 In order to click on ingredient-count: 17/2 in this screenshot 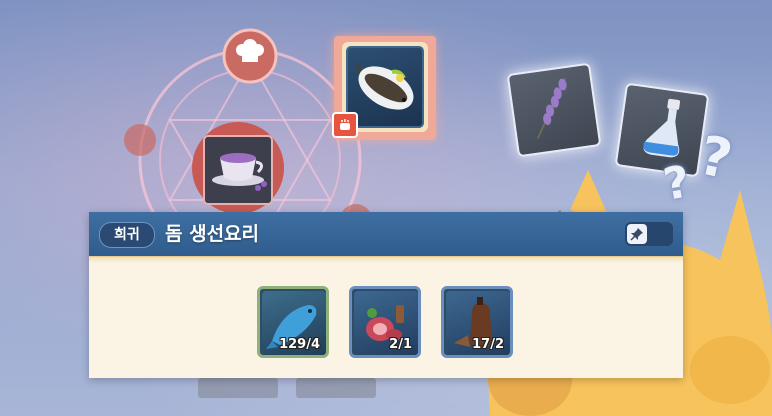, I will do `click(488, 344)`.